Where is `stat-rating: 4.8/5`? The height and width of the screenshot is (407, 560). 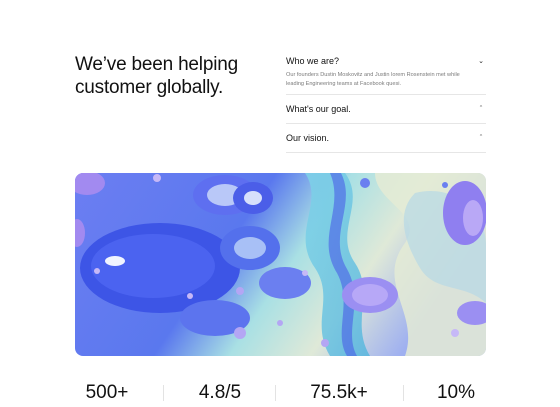
stat-rating: 4.8/5 is located at coordinates (220, 392).